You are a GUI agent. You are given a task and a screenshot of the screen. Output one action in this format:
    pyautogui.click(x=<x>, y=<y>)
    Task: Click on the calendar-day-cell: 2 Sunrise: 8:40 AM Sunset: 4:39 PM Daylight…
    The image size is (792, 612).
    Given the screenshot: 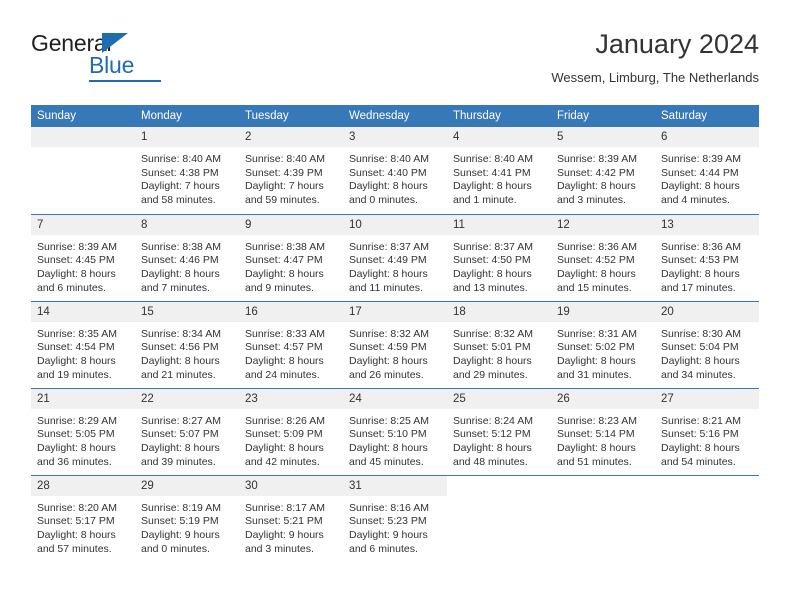 What is the action you would take?
    pyautogui.click(x=291, y=170)
    